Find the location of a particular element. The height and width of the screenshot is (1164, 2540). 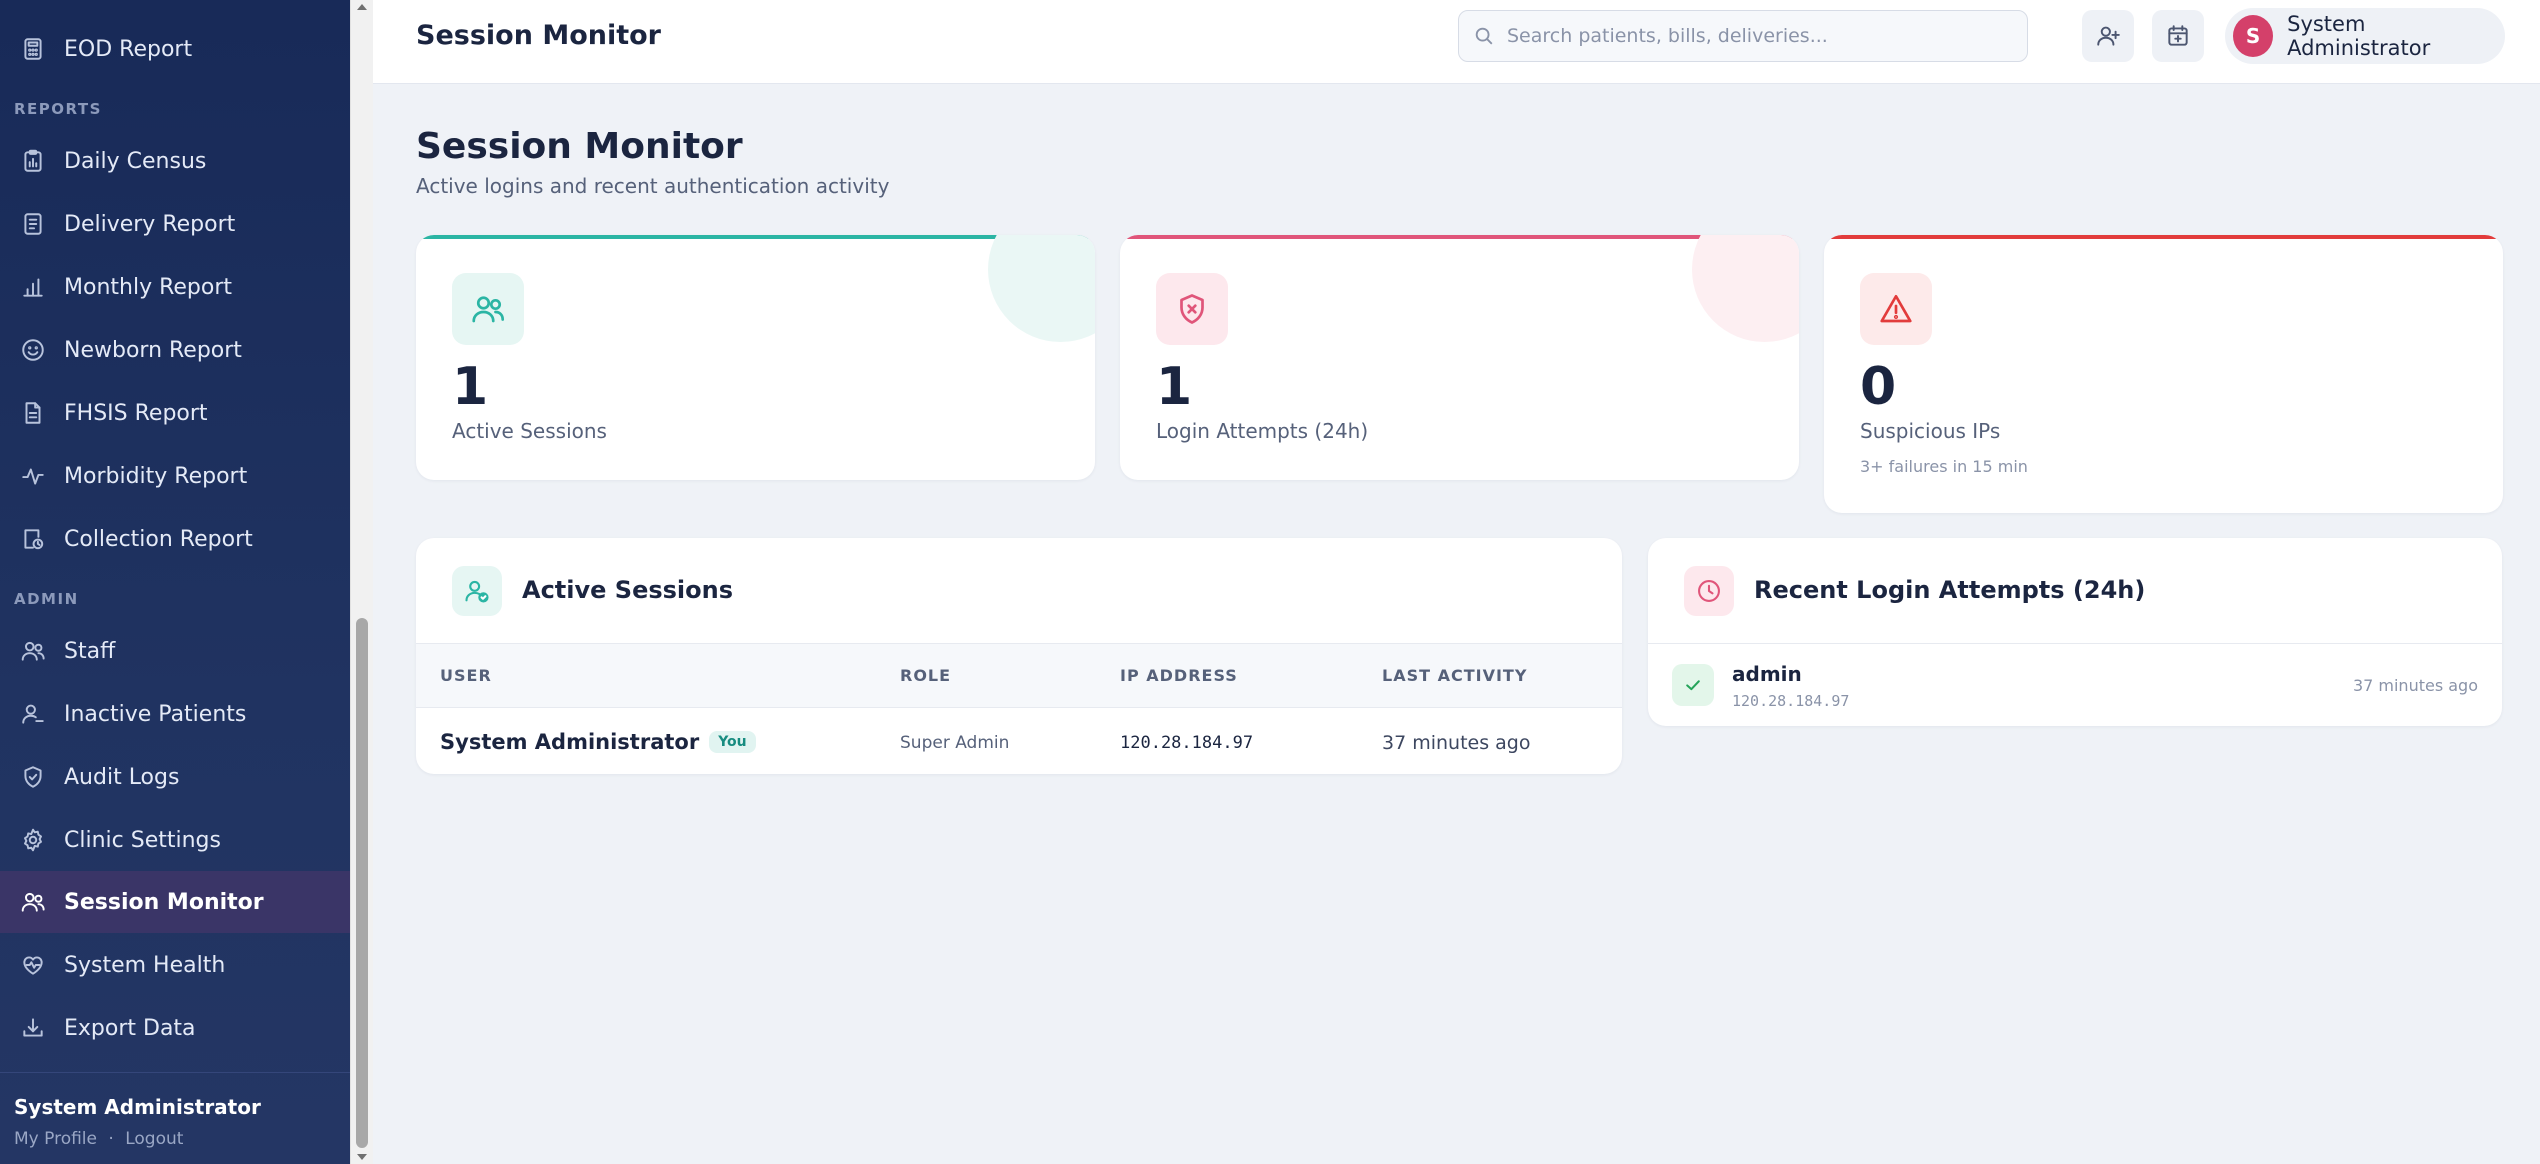

user-minus-icon is located at coordinates (33, 714).